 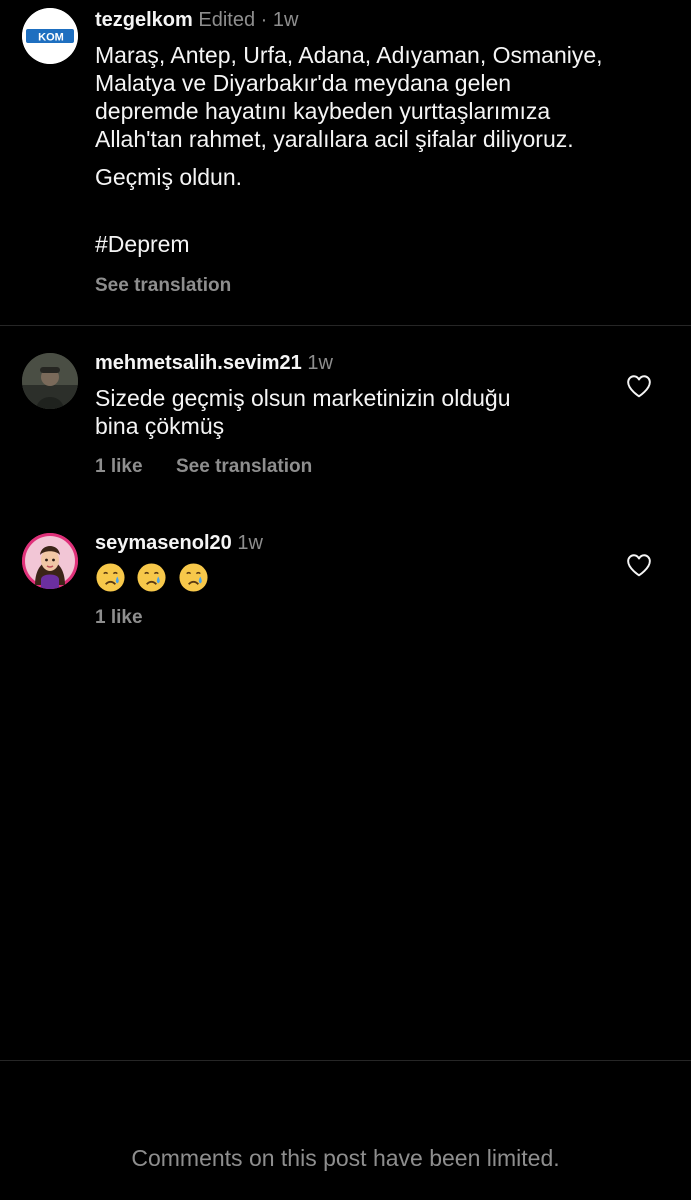 What do you see at coordinates (163, 286) in the screenshot?
I see `post-see-translation: See translation` at bounding box center [163, 286].